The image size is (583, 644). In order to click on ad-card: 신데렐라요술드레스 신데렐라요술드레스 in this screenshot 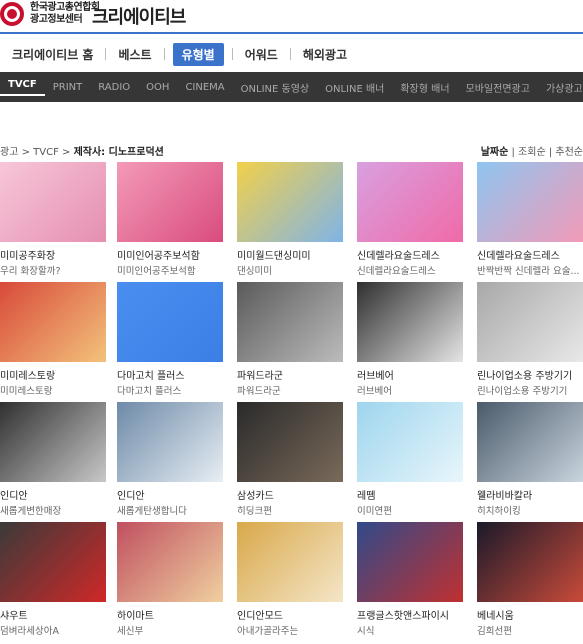, I will do `click(410, 218)`.